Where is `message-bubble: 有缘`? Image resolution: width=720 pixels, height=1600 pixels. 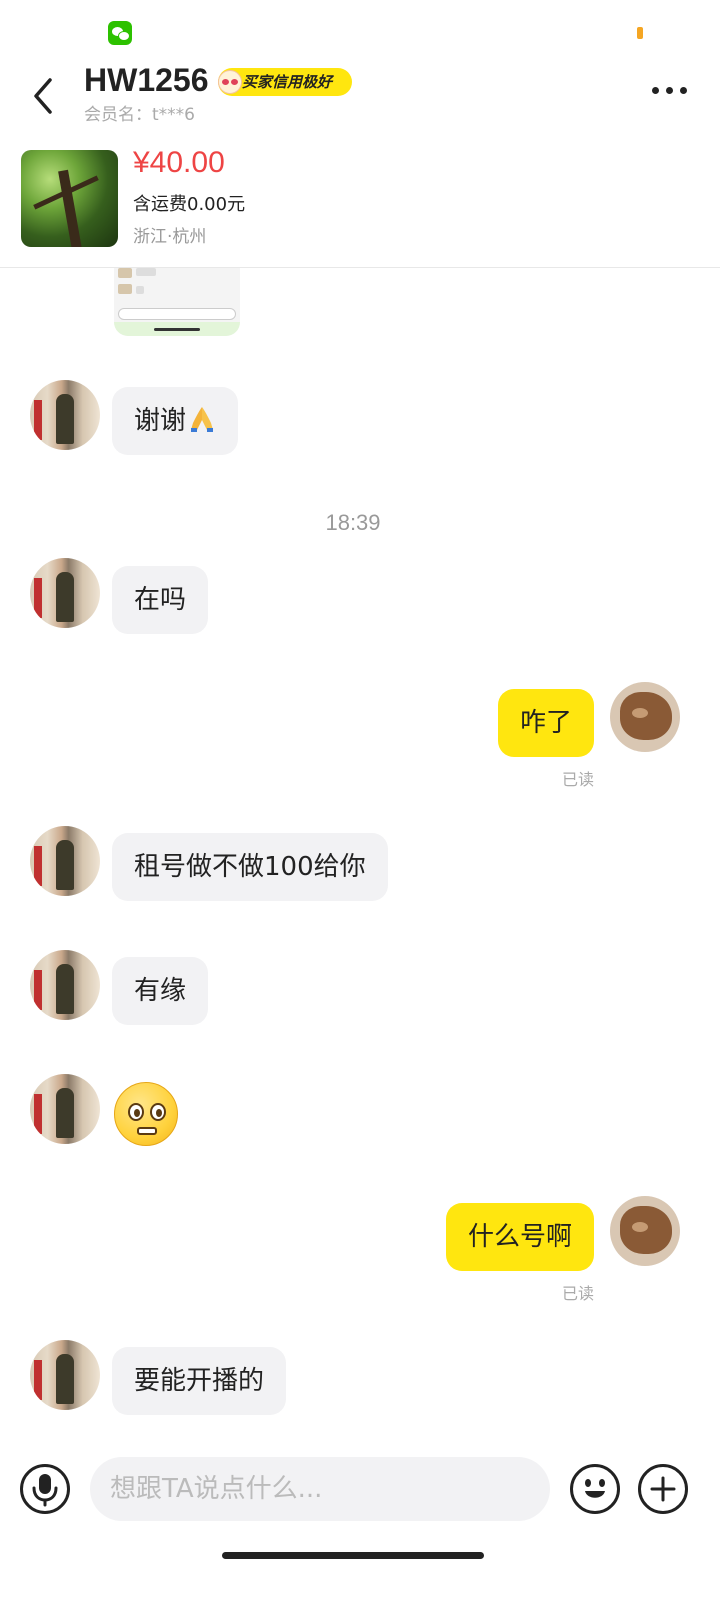 message-bubble: 有缘 is located at coordinates (160, 991).